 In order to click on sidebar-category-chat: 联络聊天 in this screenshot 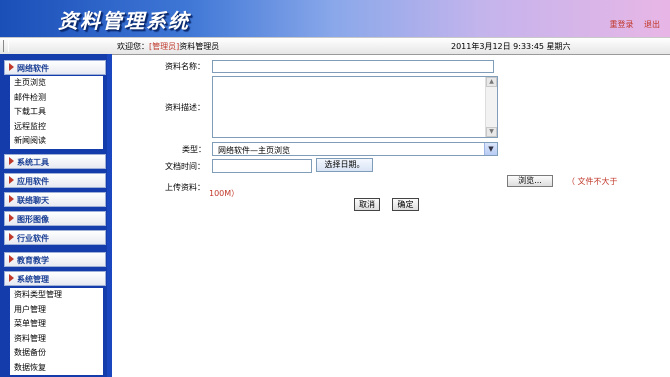, I will do `click(55, 199)`.